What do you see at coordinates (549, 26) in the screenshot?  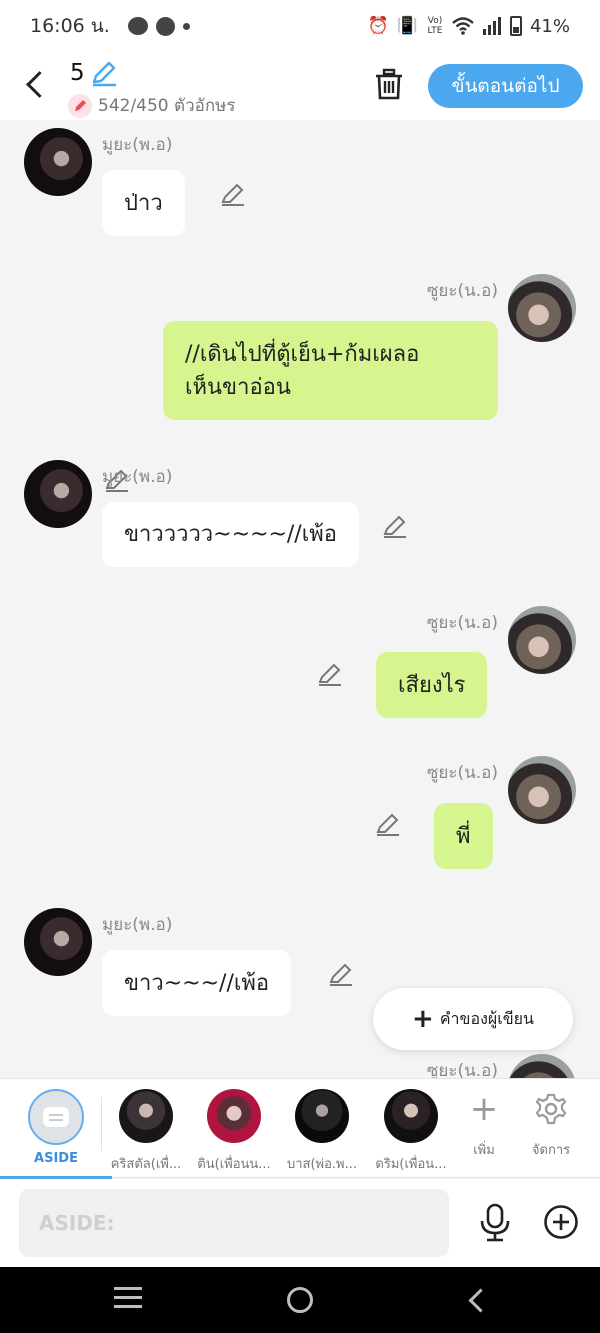 I see `battery-percent: 41%` at bounding box center [549, 26].